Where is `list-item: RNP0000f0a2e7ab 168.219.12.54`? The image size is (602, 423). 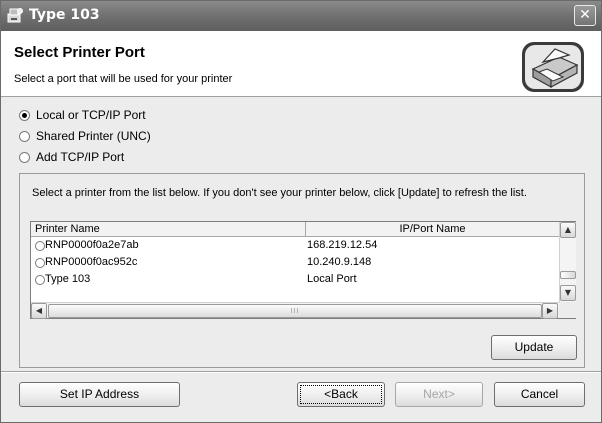 list-item: RNP0000f0a2e7ab 168.219.12.54 is located at coordinates (295, 245).